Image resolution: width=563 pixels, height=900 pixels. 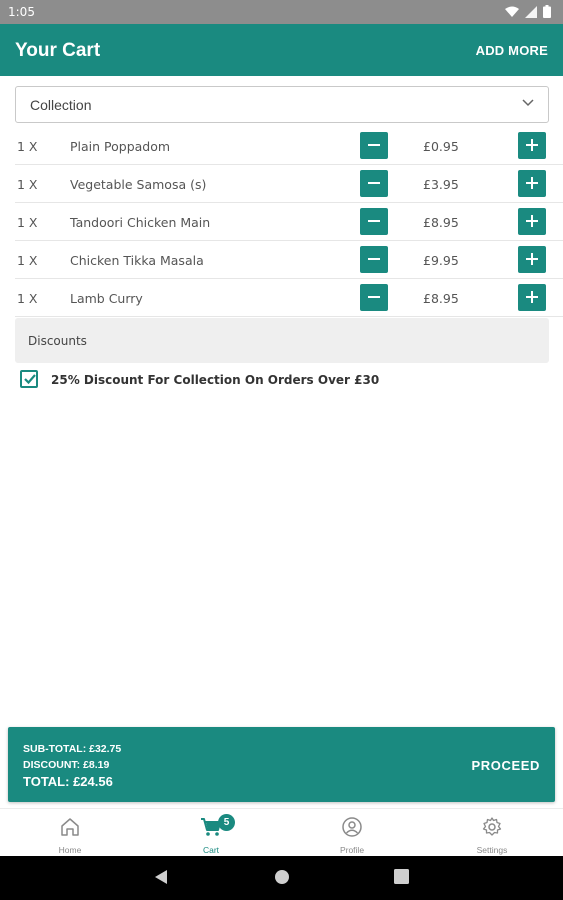 What do you see at coordinates (289, 260) in the screenshot?
I see `cart-row: 1 X Chicken Tikka Masala £9.95` at bounding box center [289, 260].